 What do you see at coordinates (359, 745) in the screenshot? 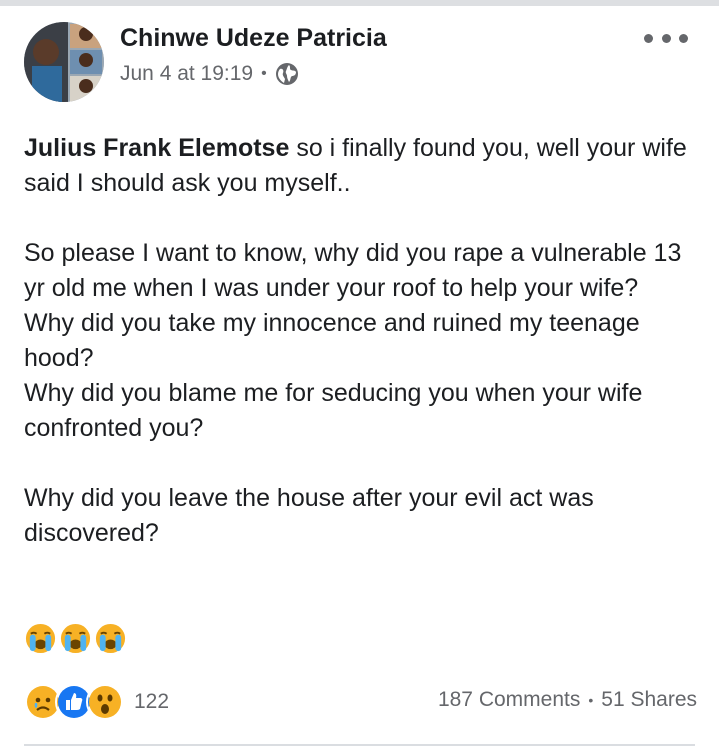
I see `bottom-divider` at bounding box center [359, 745].